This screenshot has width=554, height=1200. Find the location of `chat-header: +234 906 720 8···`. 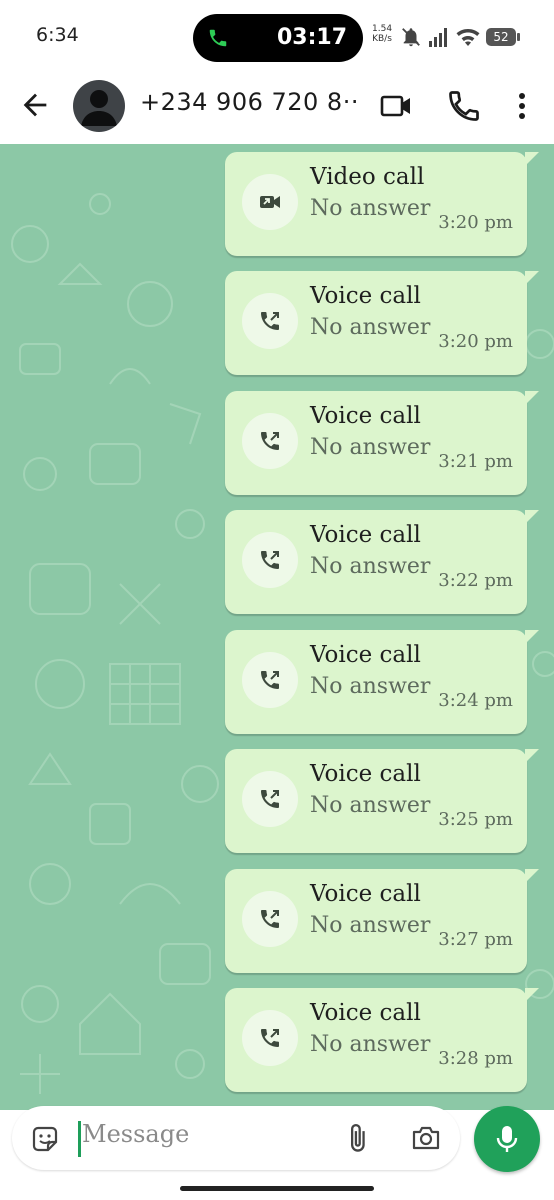

chat-header: +234 906 720 8··· is located at coordinates (277, 108).